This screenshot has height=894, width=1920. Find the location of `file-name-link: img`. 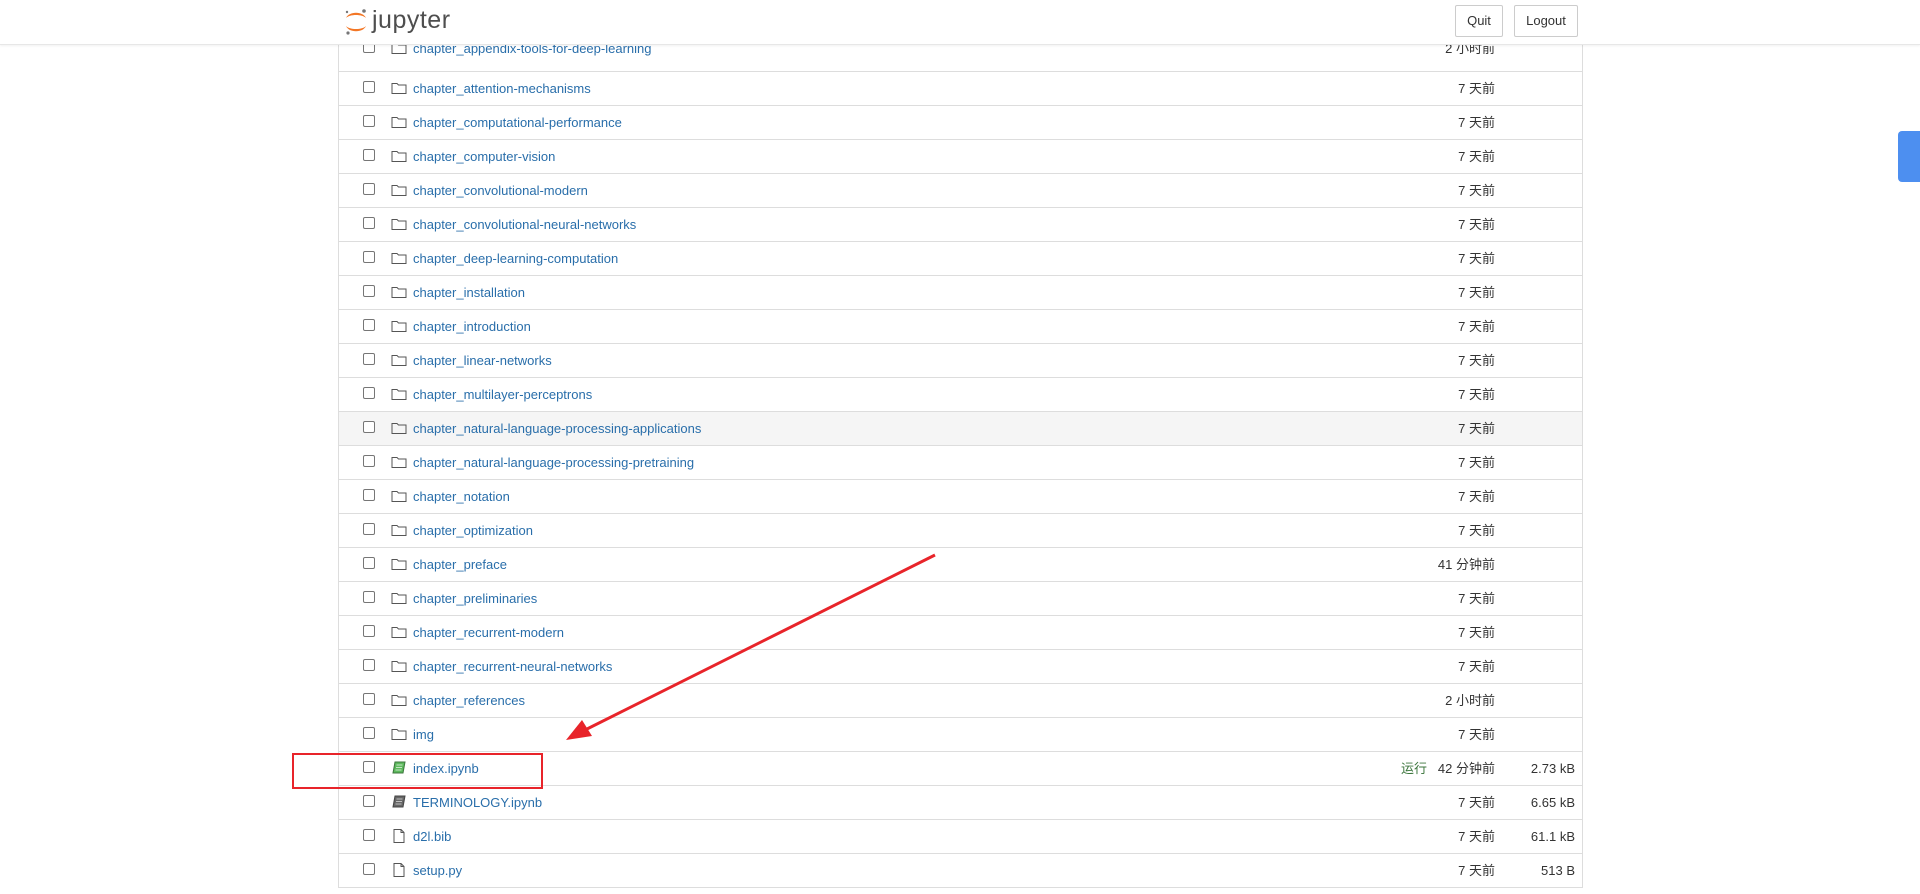

file-name-link: img is located at coordinates (423, 734).